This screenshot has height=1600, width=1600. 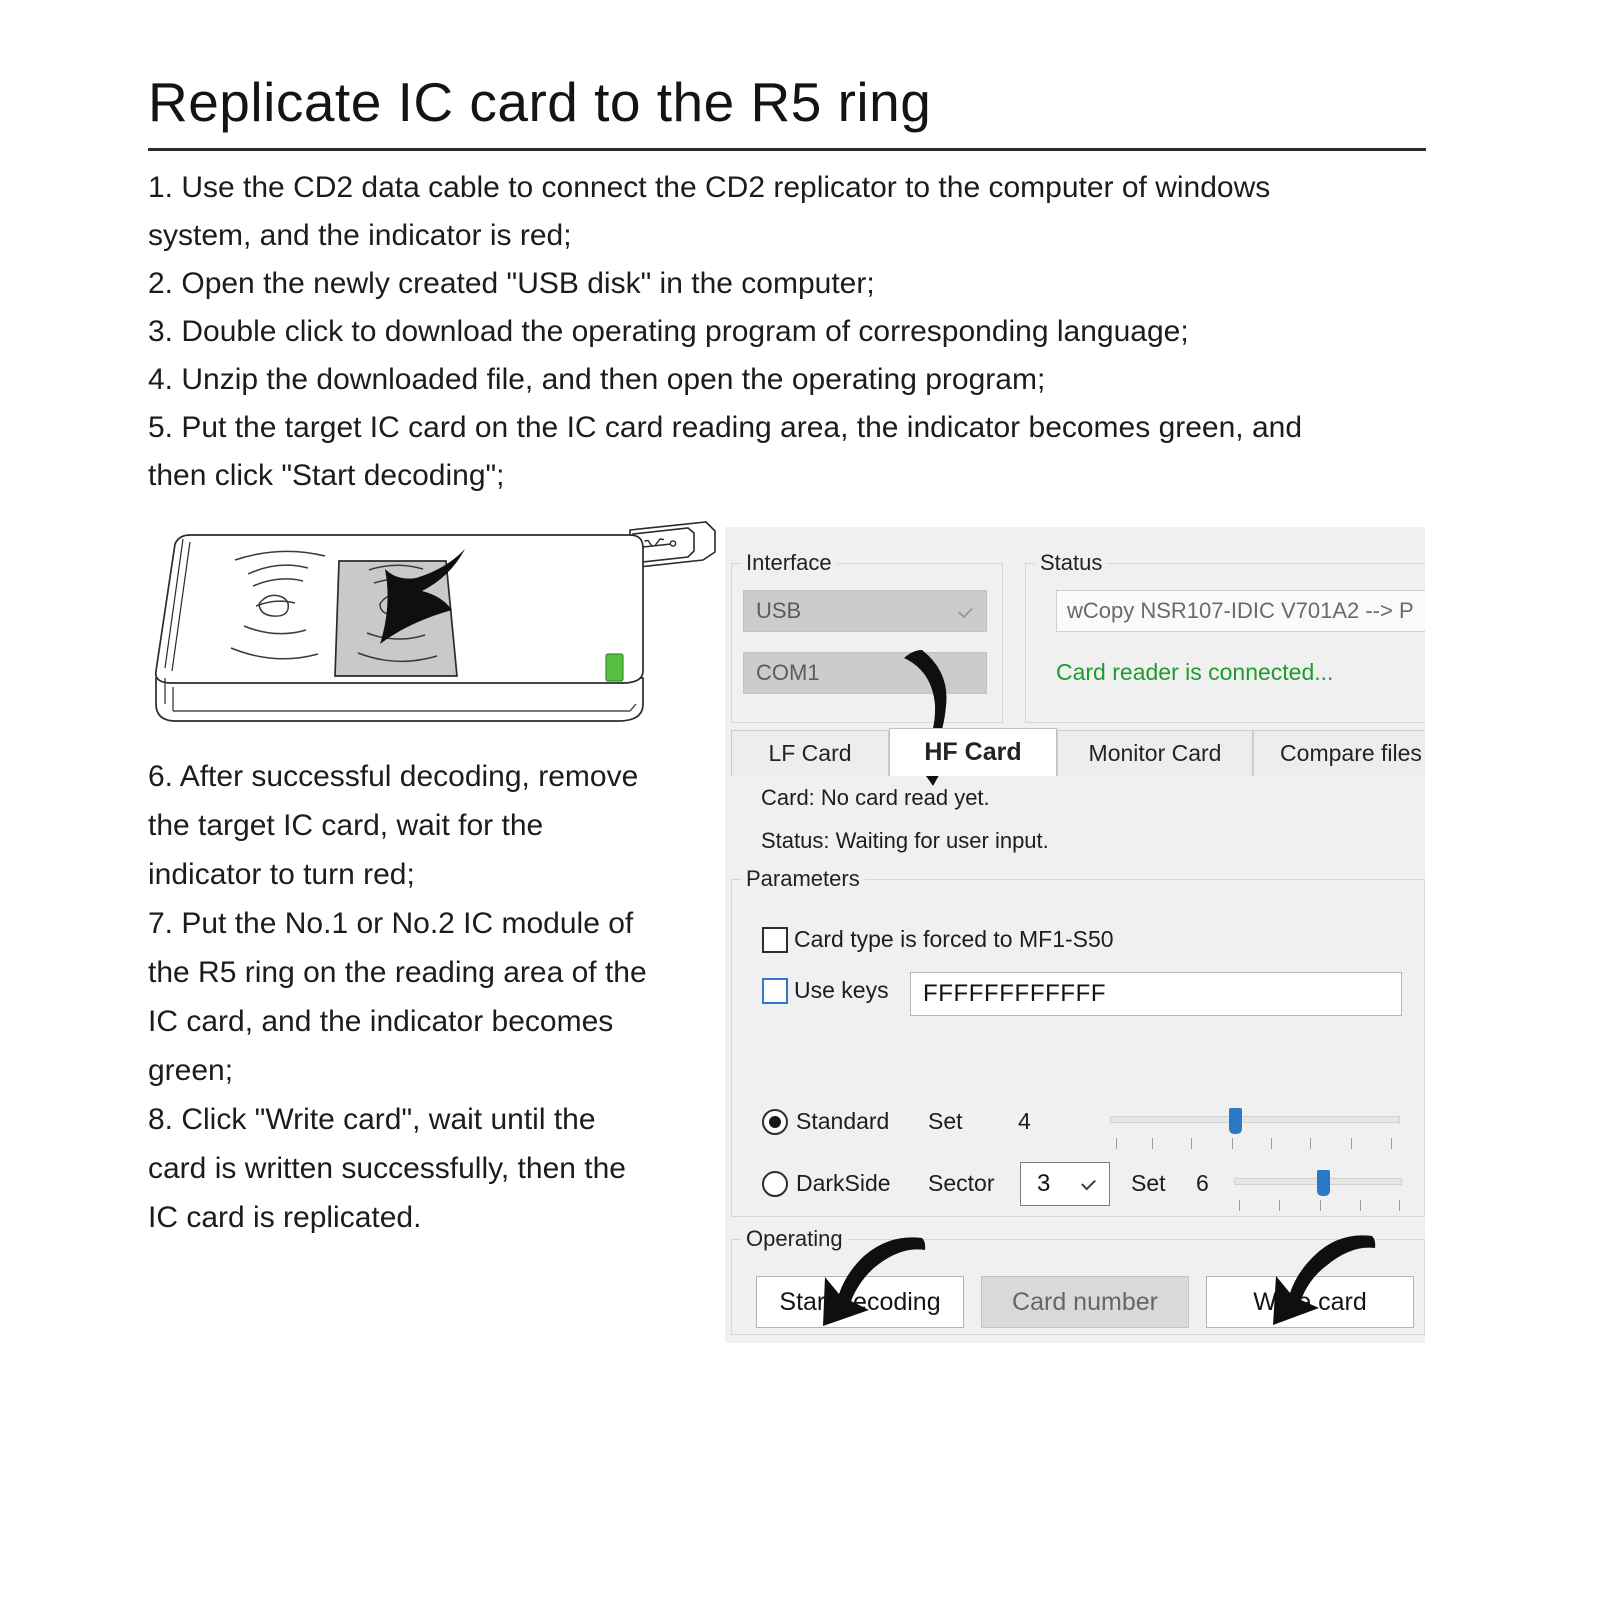 What do you see at coordinates (905, 840) in the screenshot?
I see `status-info-line: Status: Waiting for user input.` at bounding box center [905, 840].